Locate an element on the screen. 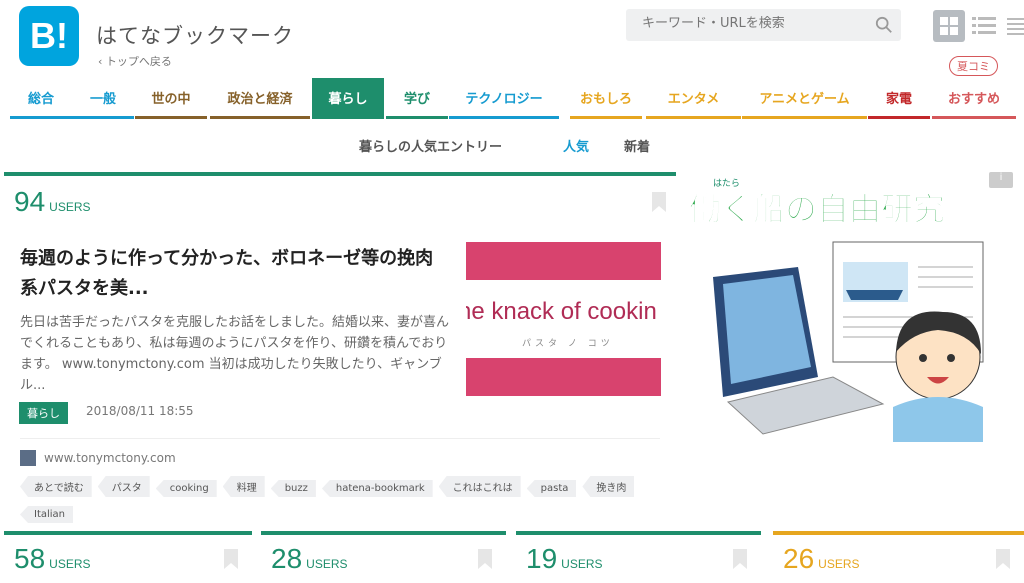 This screenshot has width=1024, height=583. search-box is located at coordinates (763, 25).